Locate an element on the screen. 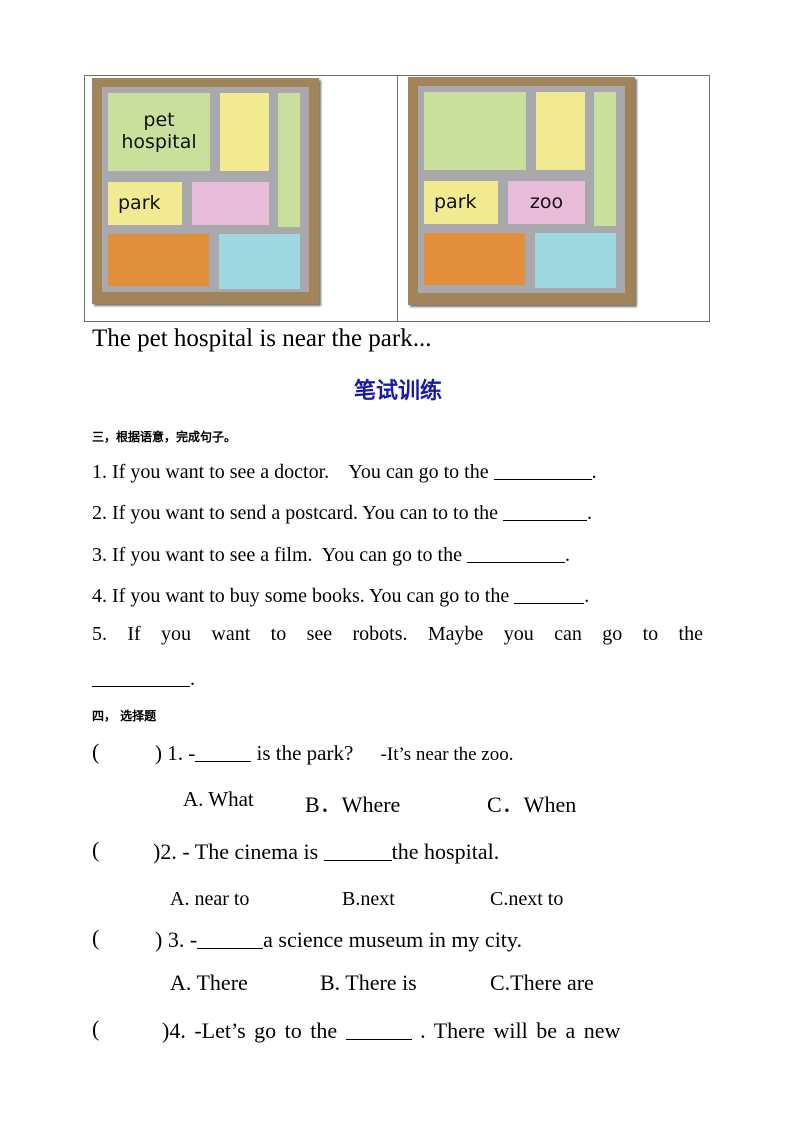 This screenshot has height=1123, width=794. part4-heading: 四， 选择题 is located at coordinates (124, 716).